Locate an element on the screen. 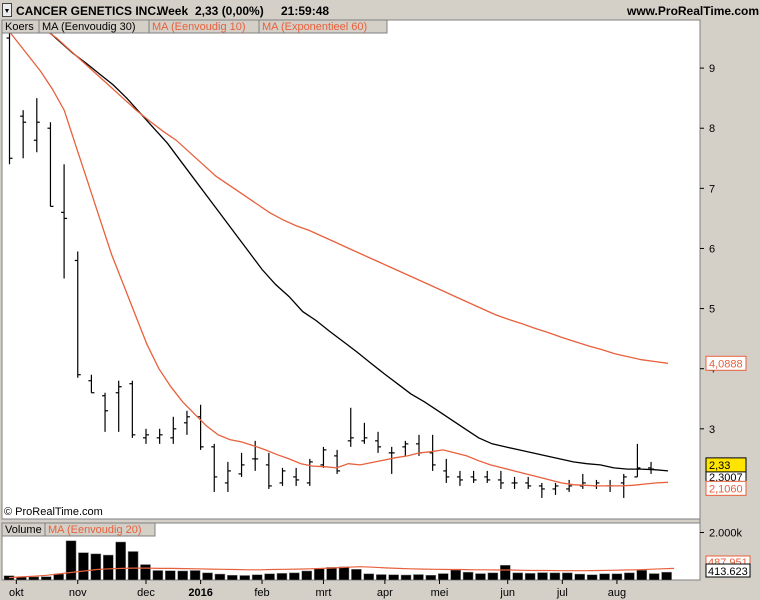 The image size is (760, 600). price-tab-label: MA (Exponentieel 60) is located at coordinates (314, 27).